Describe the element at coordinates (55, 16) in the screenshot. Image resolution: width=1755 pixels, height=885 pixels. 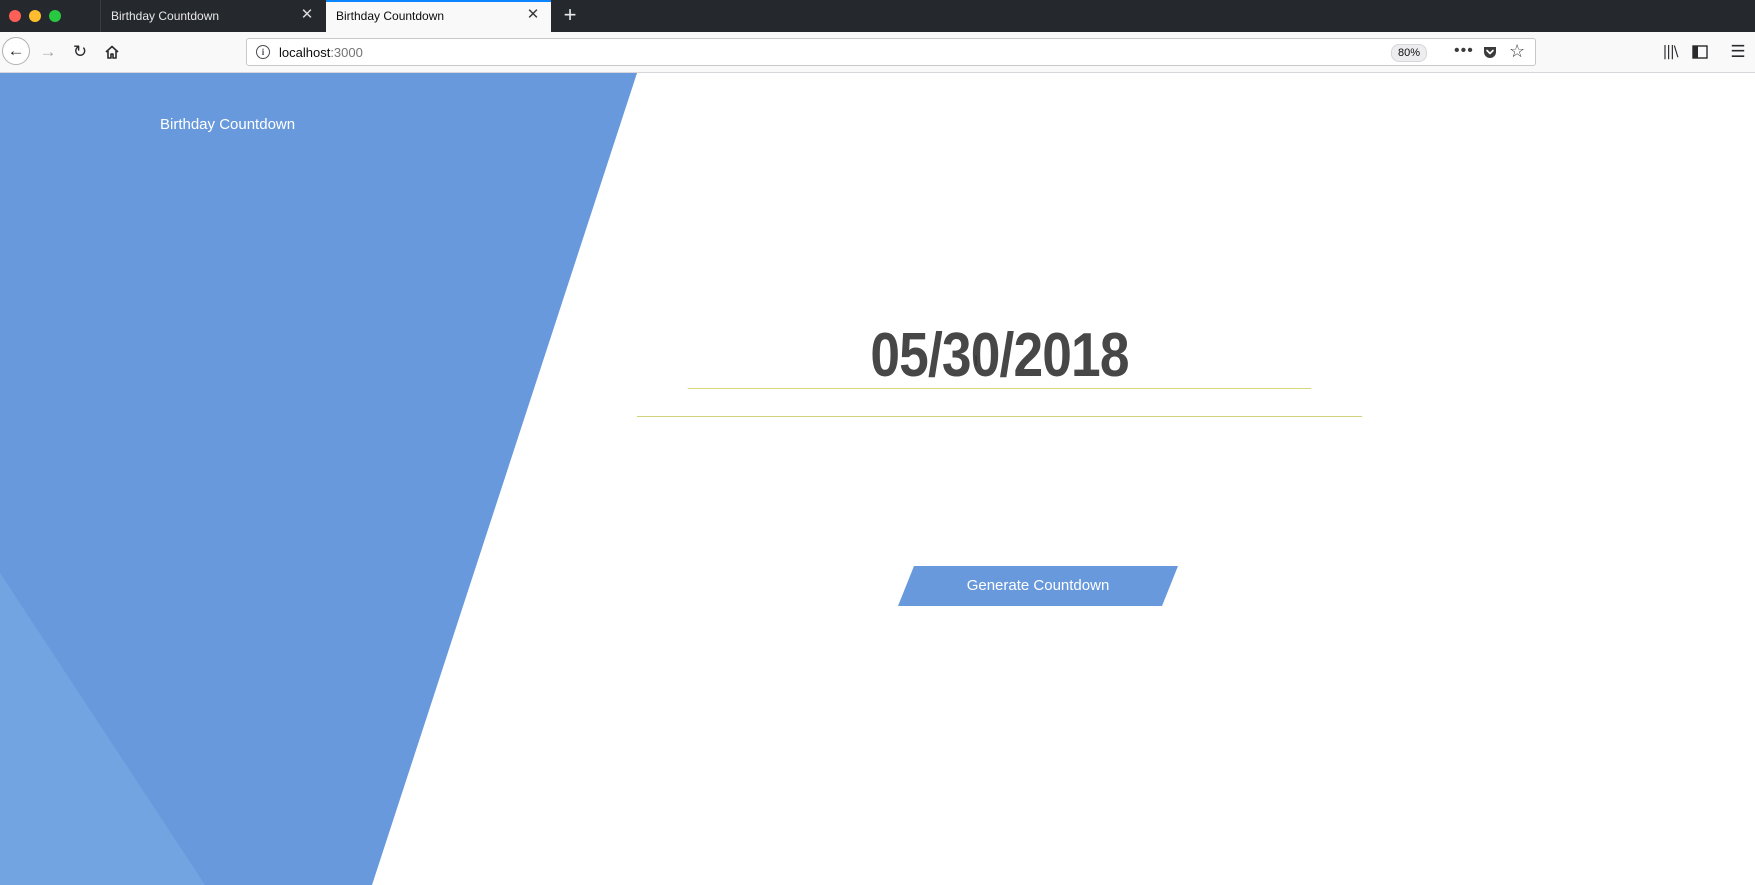
I see `window-zoom-button` at that location.